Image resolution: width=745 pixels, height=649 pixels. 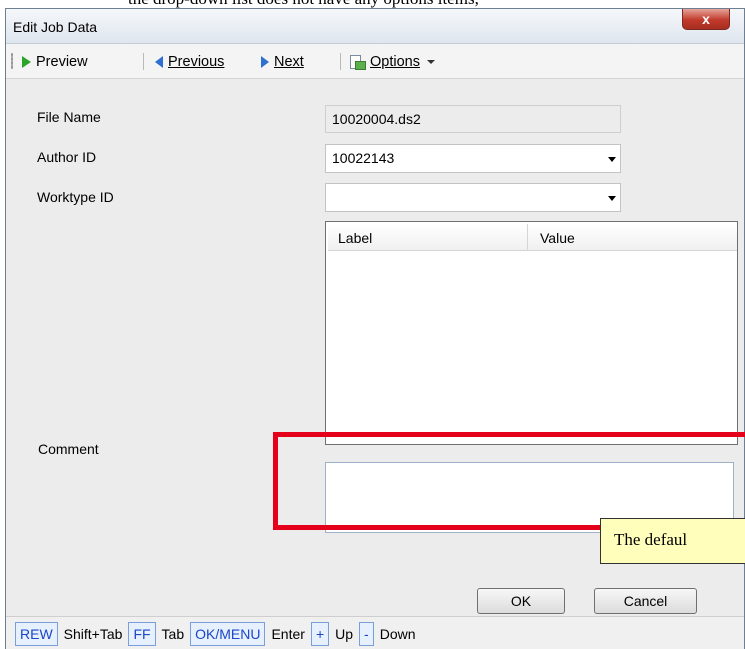 I want to click on next-label: Next, so click(x=289, y=62).